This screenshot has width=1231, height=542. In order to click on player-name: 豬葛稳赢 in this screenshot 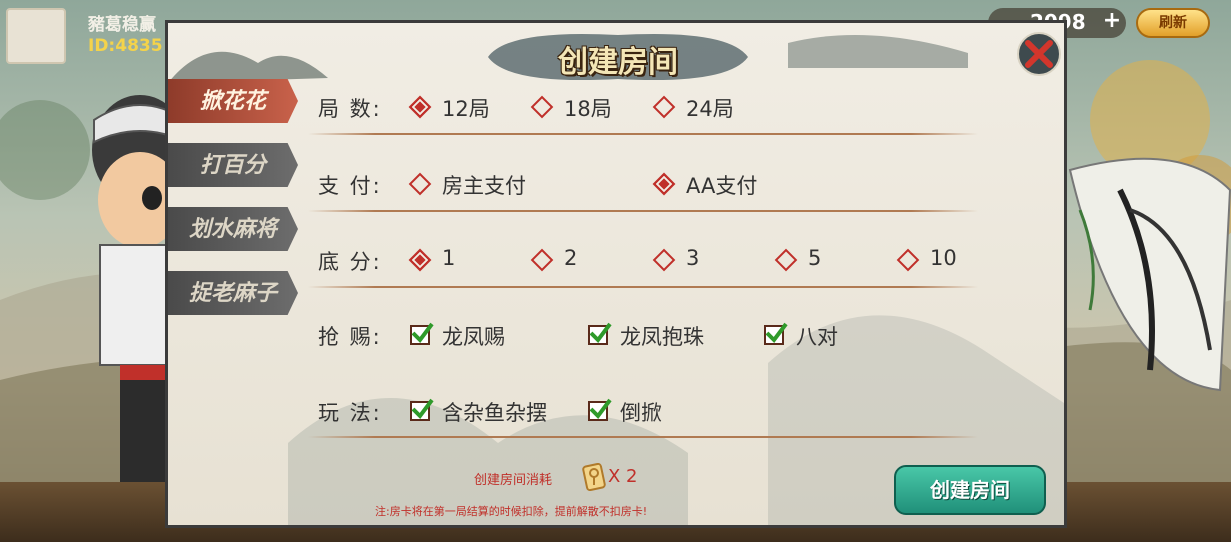, I will do `click(122, 25)`.